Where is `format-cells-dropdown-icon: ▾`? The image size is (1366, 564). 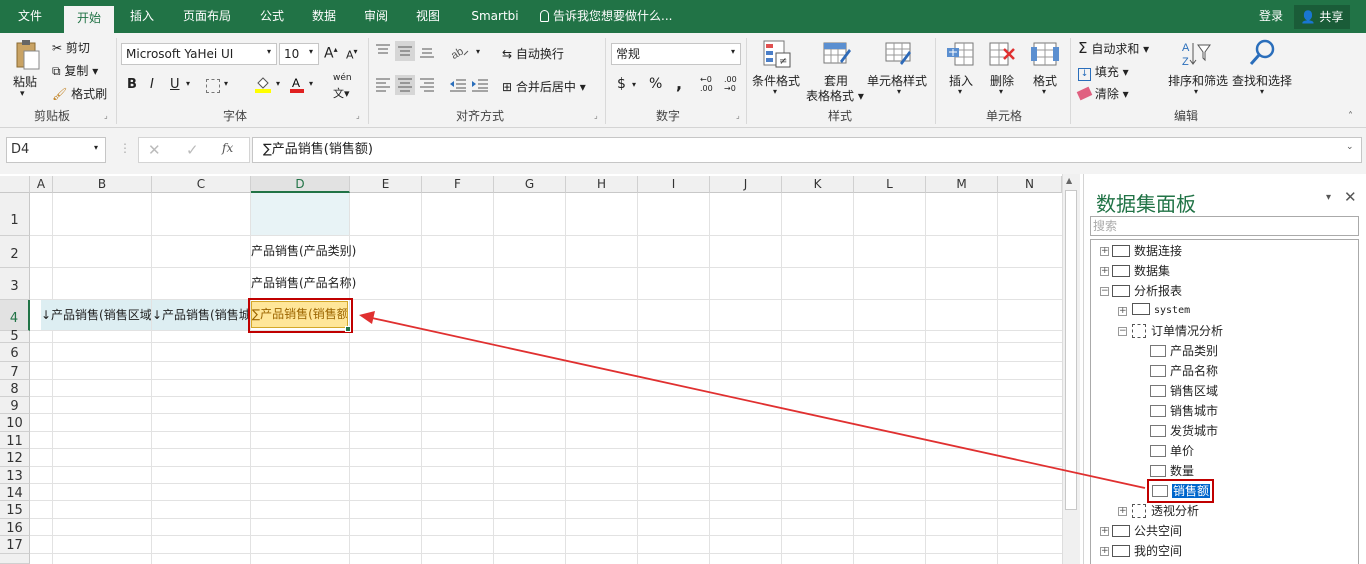
format-cells-dropdown-icon: ▾ is located at coordinates (1044, 91).